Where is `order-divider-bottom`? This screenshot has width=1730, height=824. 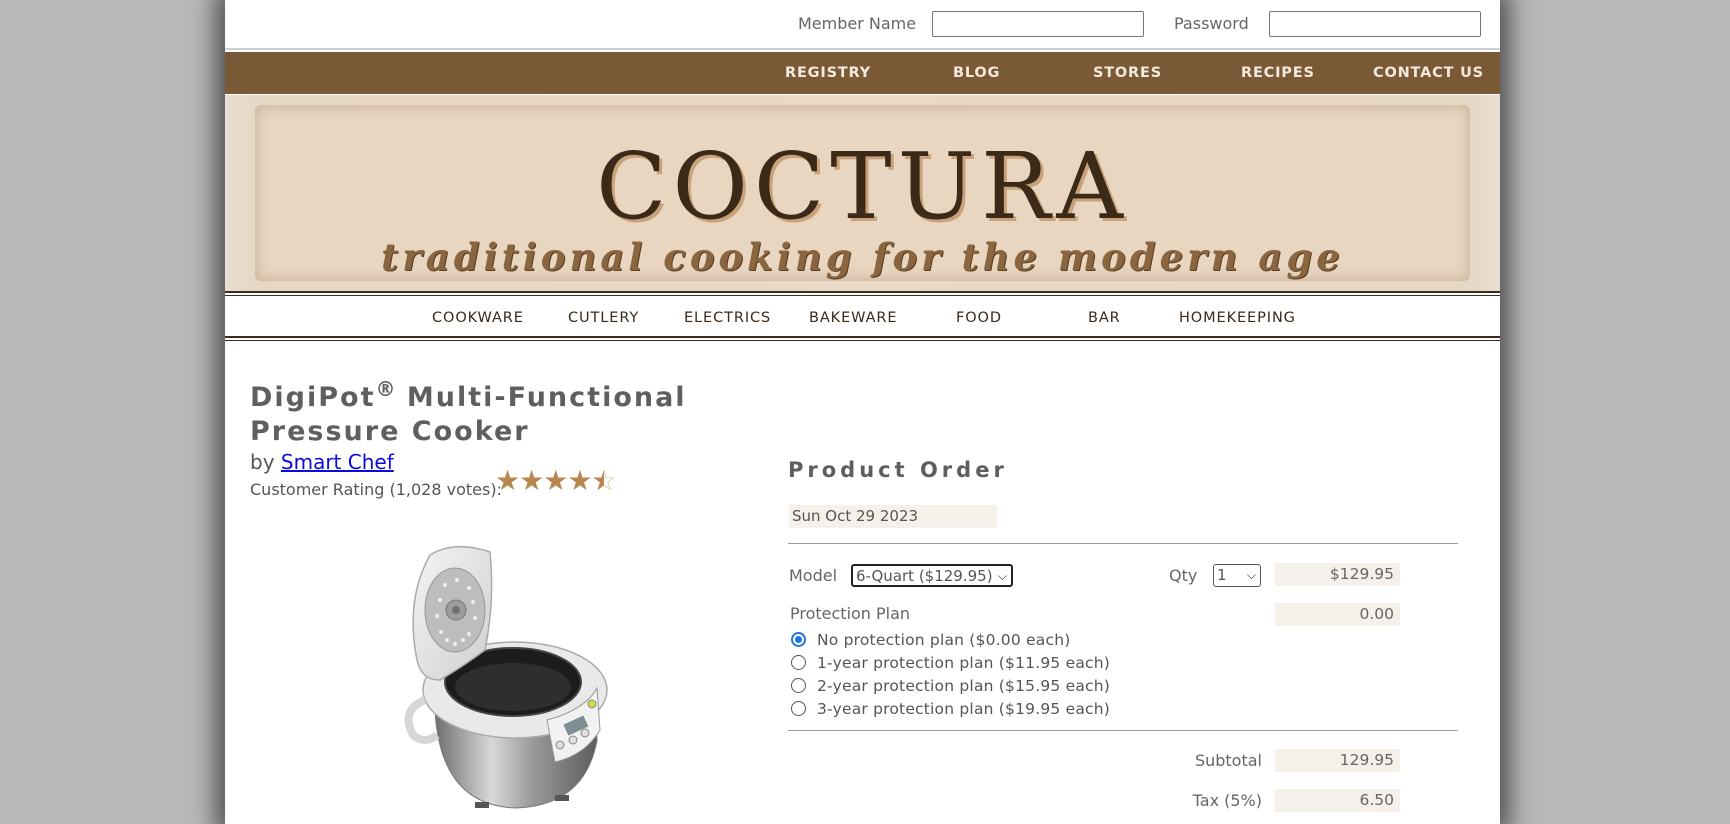 order-divider-bottom is located at coordinates (1123, 730).